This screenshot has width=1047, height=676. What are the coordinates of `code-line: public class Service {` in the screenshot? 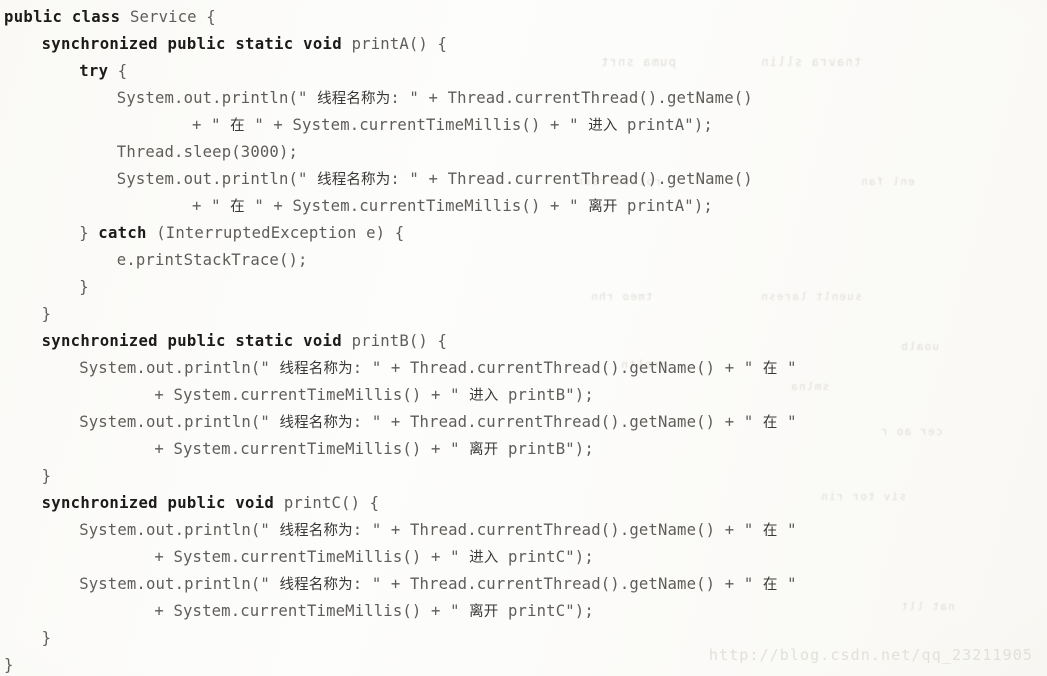 It's located at (523, 17).